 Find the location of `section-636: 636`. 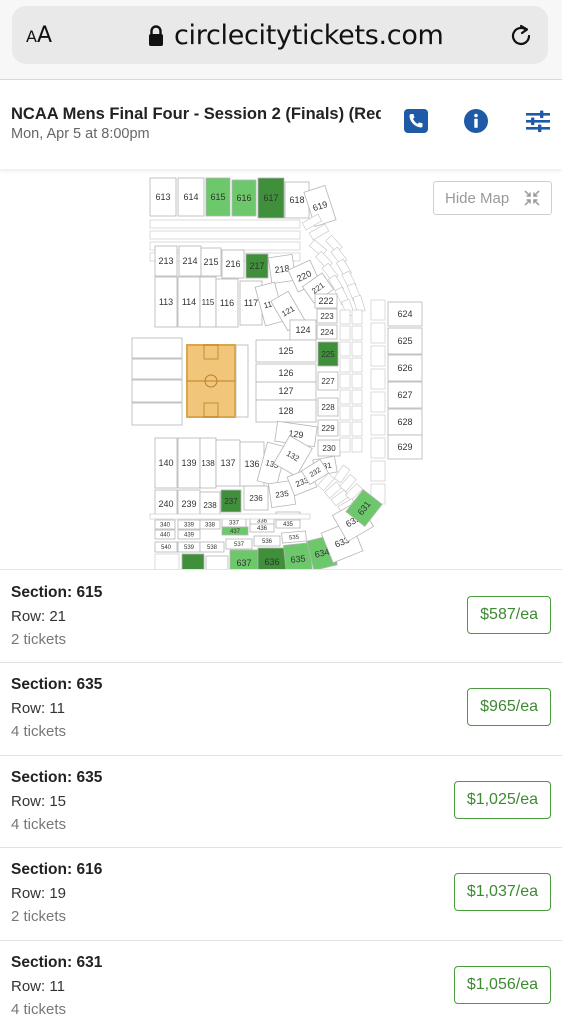

section-636: 636 is located at coordinates (272, 558).